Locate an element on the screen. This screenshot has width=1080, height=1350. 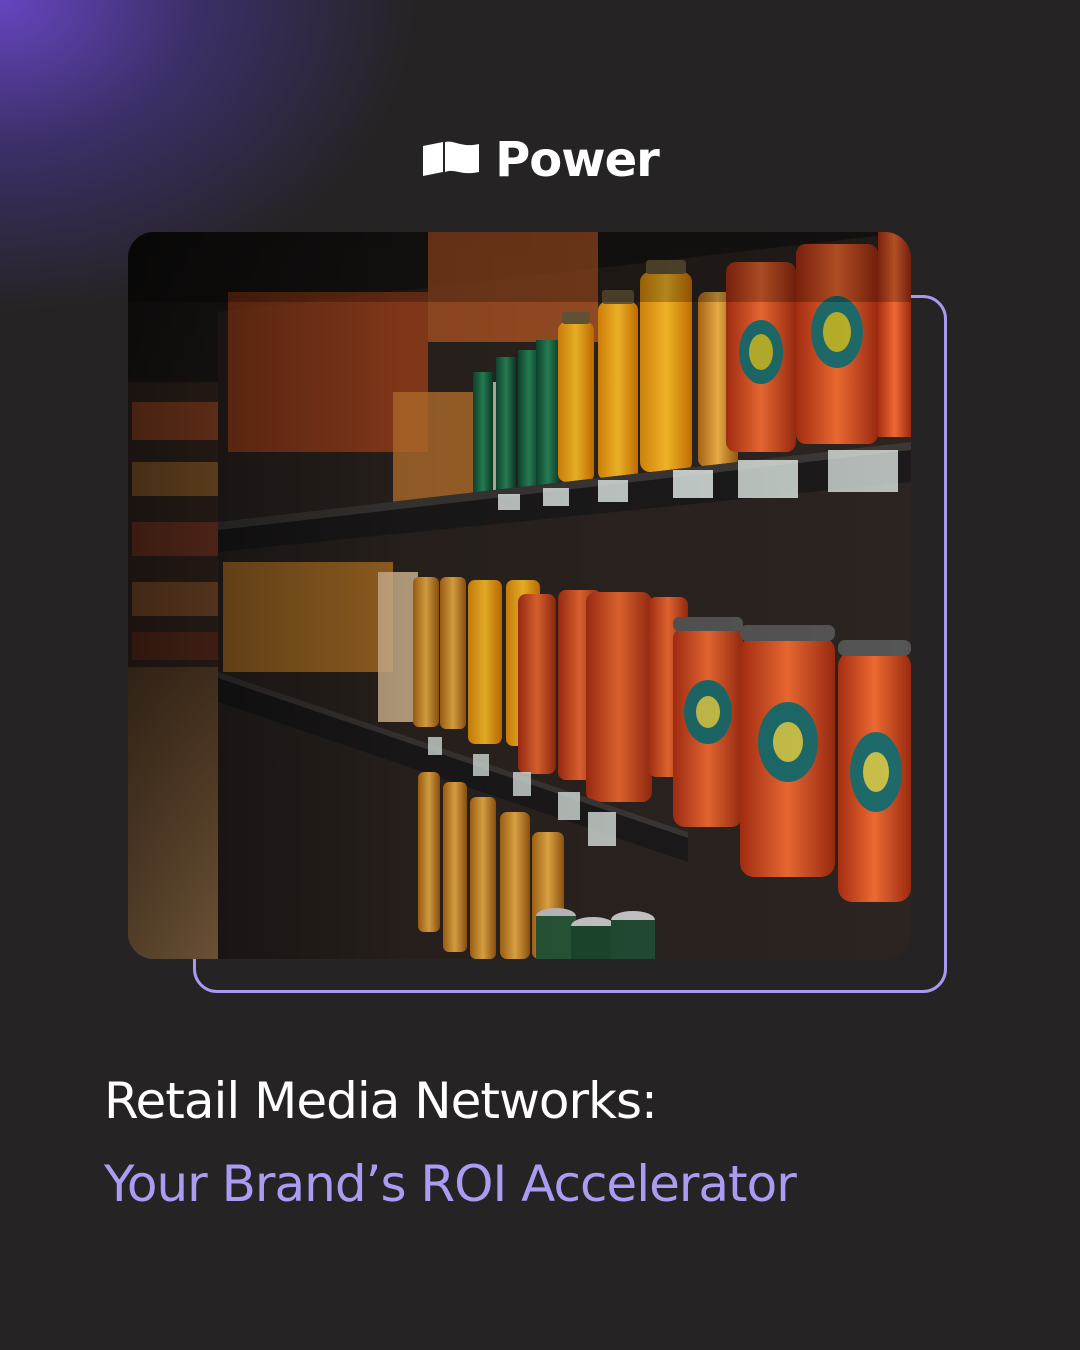
headline-line-1: Retail Media Networks: is located at coordinates (381, 1101).